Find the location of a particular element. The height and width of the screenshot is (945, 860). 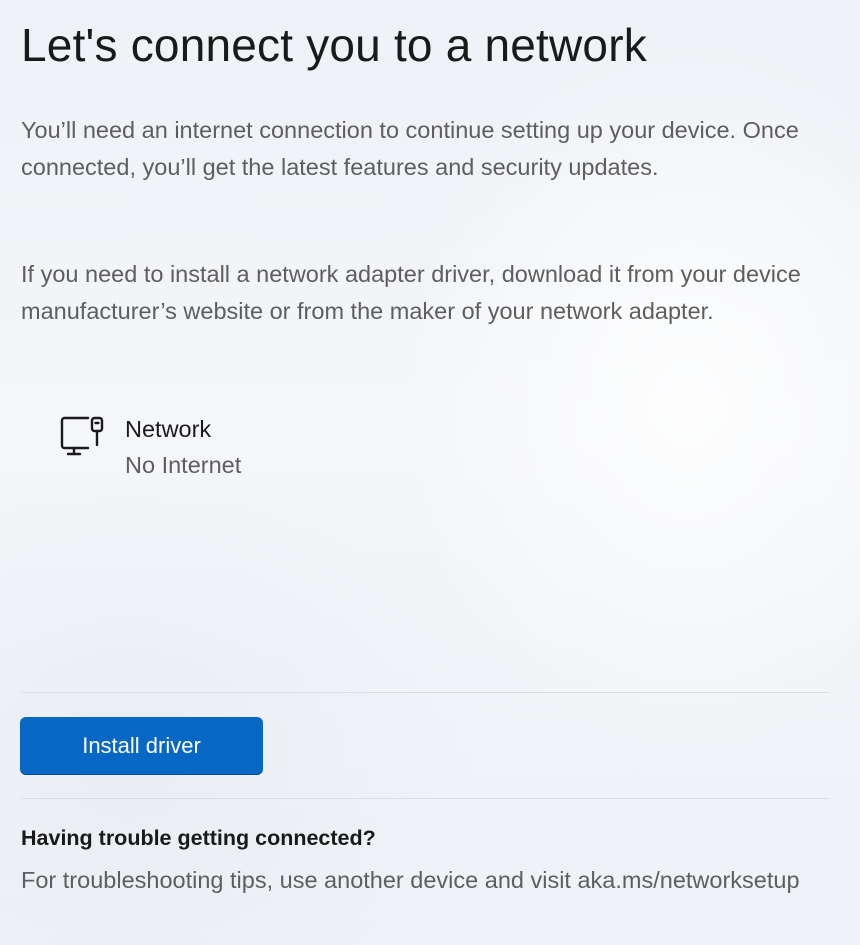

wired-network-computer-icon is located at coordinates (83, 439).